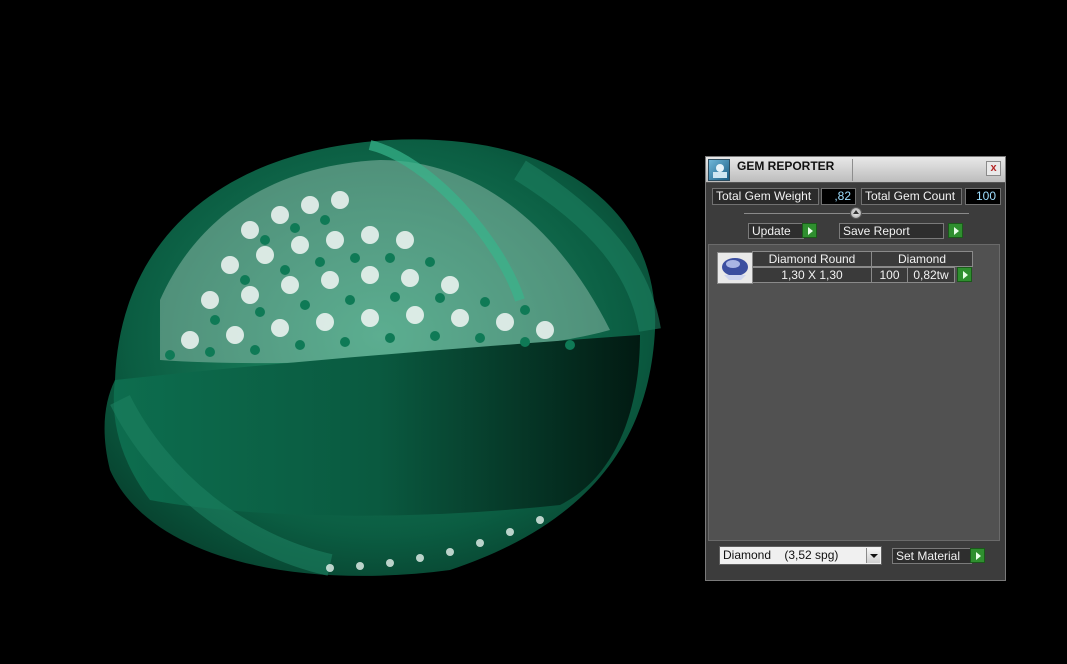 This screenshot has width=1067, height=664. Describe the element at coordinates (891, 231) in the screenshot. I see `save-report-button: Save Report` at that location.